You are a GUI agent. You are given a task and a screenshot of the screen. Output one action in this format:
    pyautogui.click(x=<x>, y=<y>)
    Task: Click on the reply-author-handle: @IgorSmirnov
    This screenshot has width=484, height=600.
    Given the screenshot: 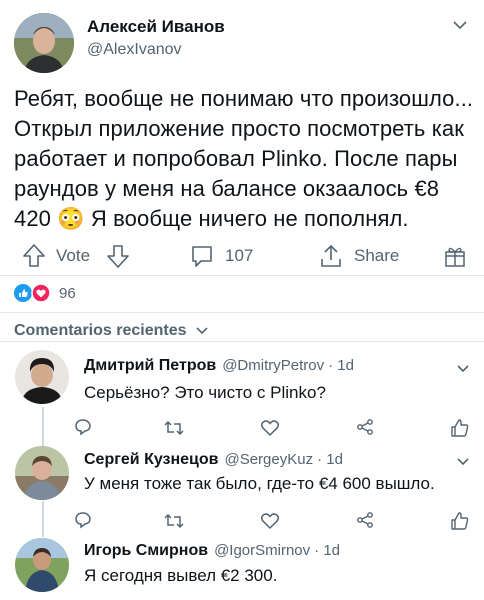 What is the action you would take?
    pyautogui.click(x=262, y=550)
    